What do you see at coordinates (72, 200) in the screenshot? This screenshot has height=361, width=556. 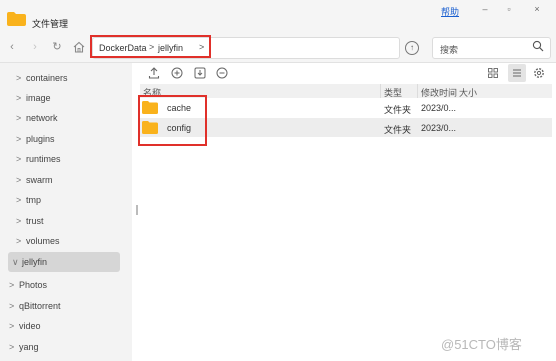 I see `sidebar-item-tmp: > tmp` at bounding box center [72, 200].